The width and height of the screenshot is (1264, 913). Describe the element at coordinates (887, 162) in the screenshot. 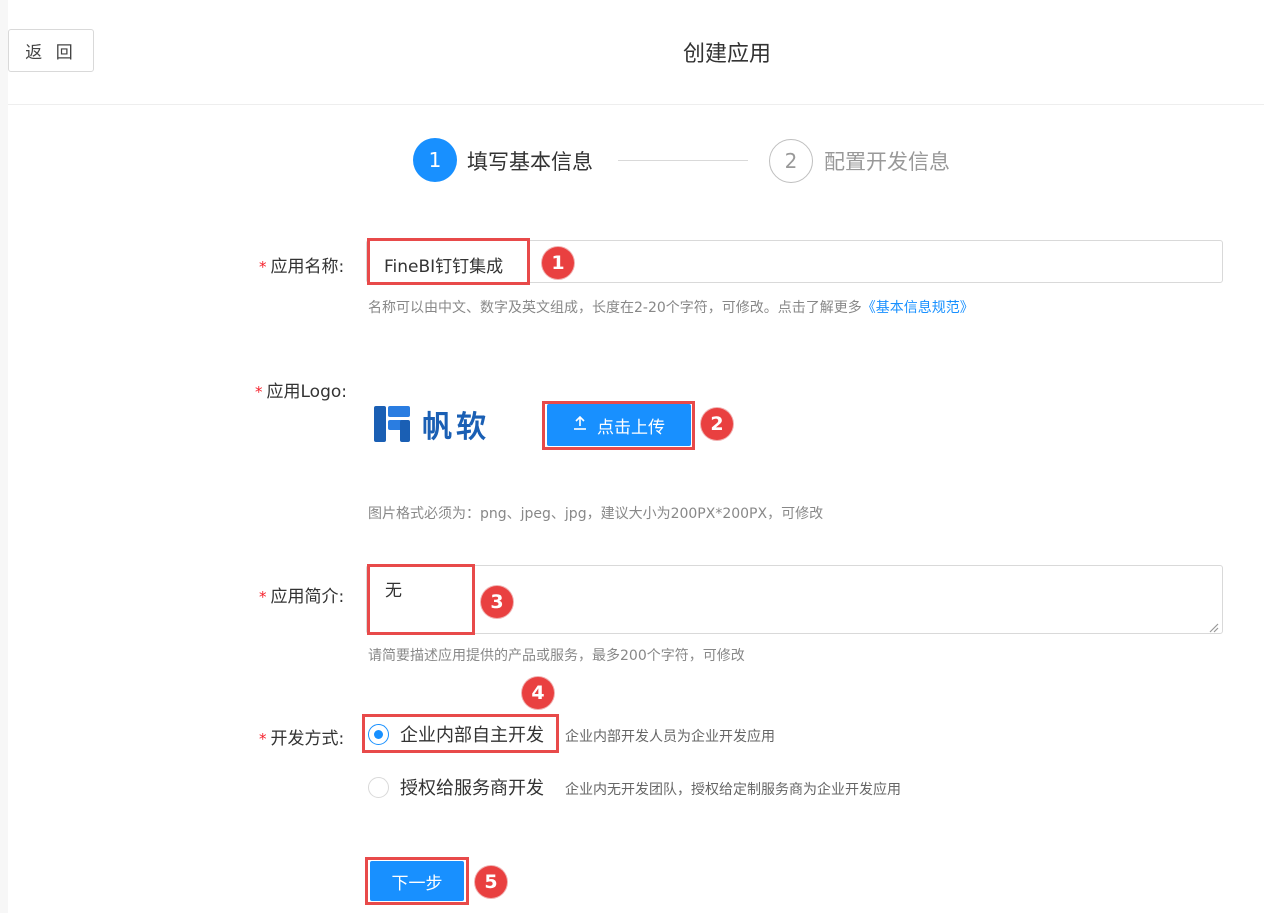

I see `step-2-label: 配置开发信息` at that location.